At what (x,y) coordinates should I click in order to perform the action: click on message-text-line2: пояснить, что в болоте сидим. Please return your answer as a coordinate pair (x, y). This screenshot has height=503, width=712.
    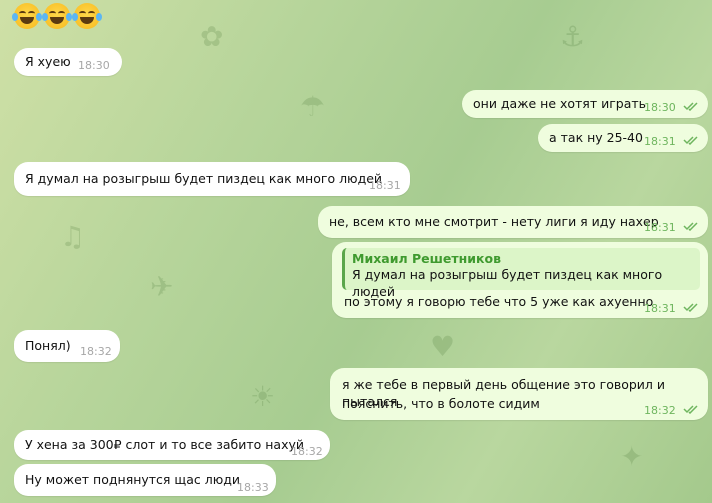
    Looking at the image, I should click on (441, 403).